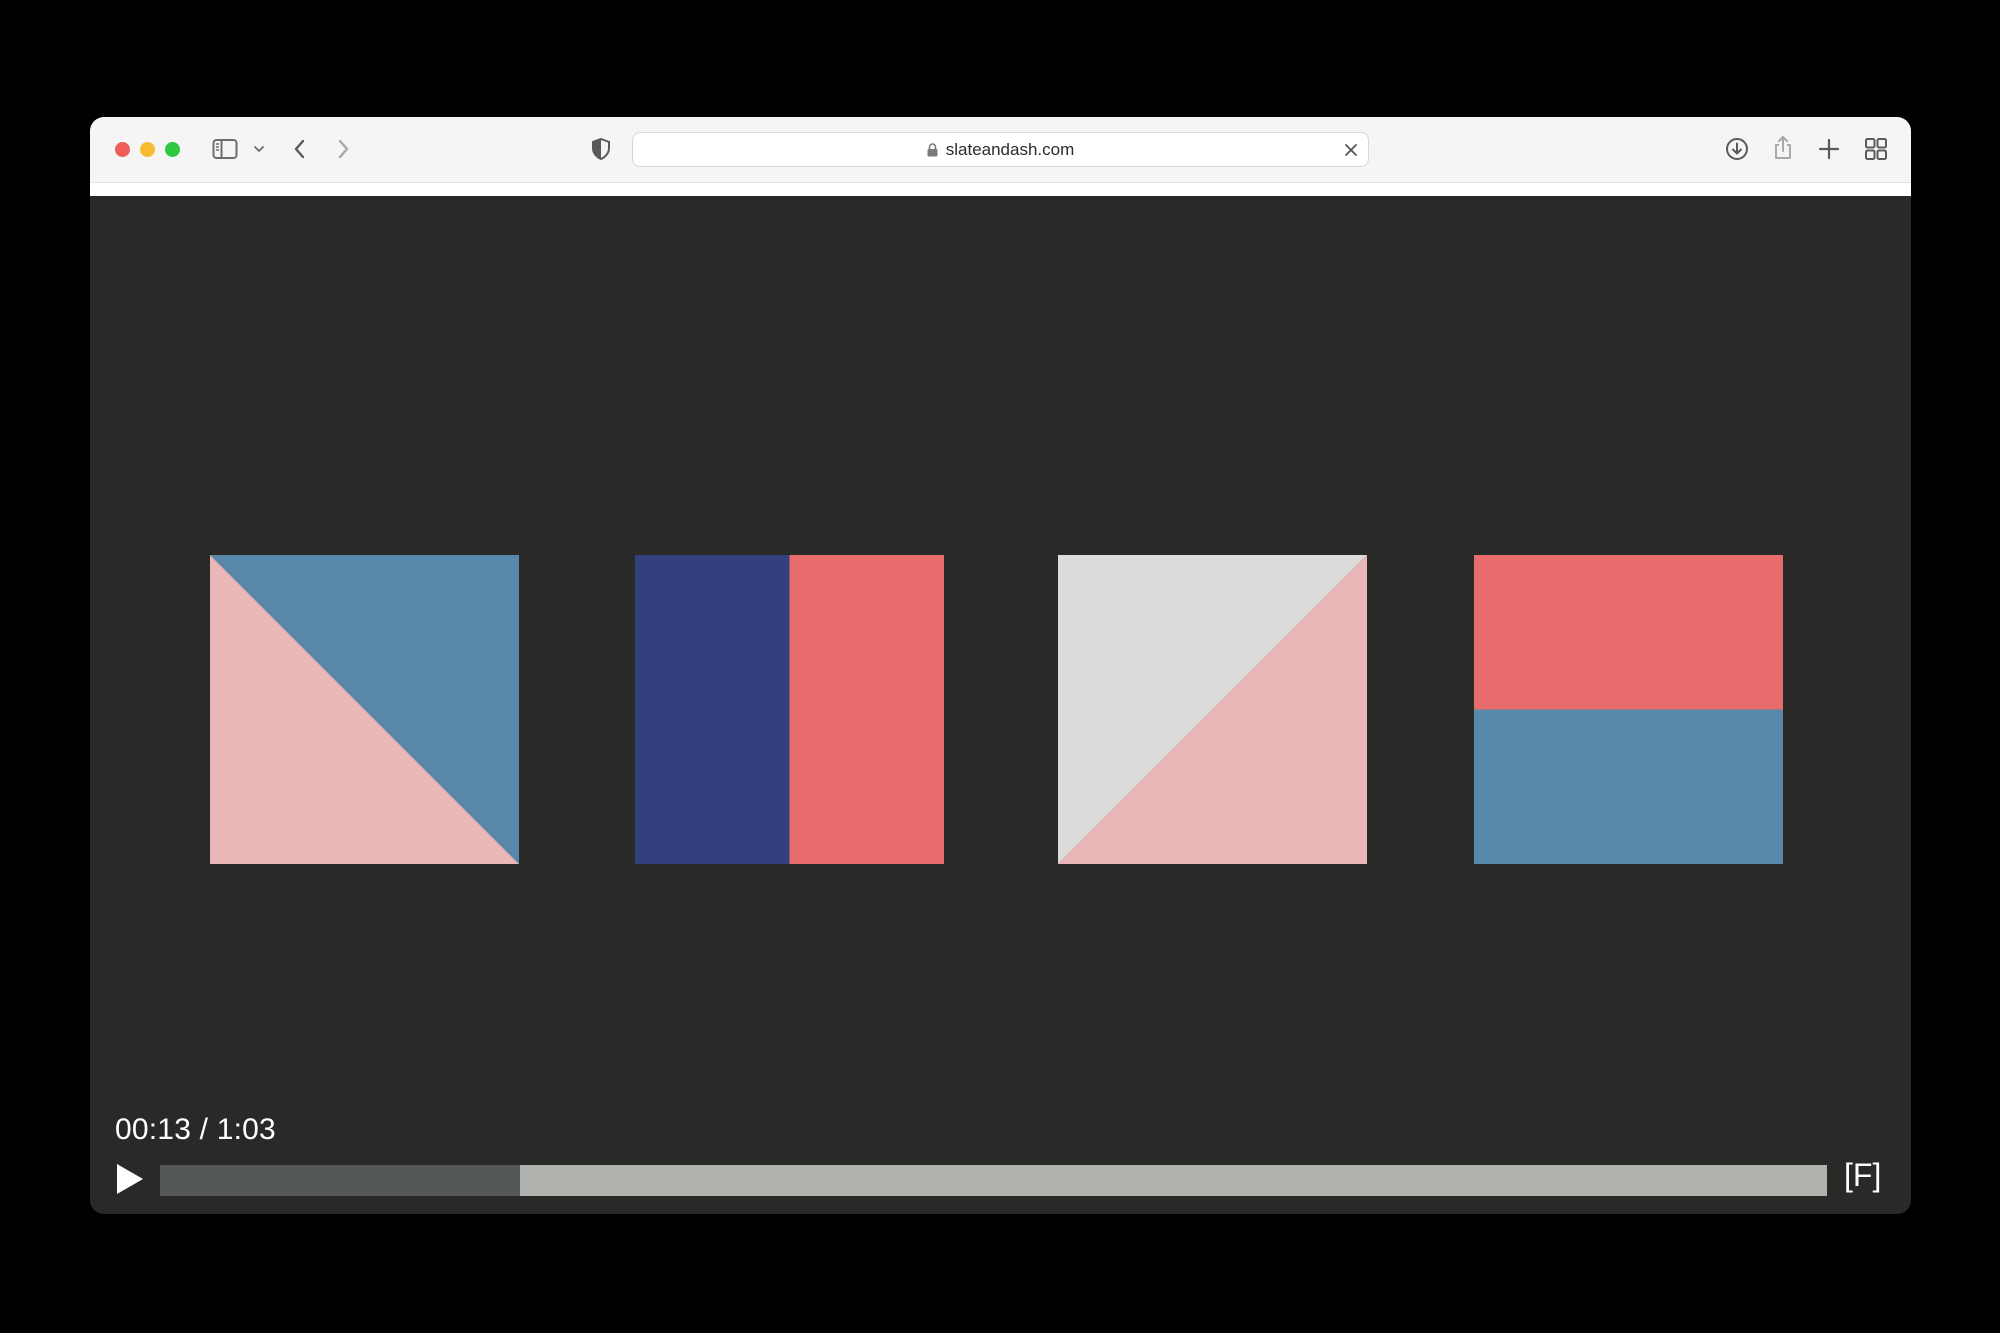 Image resolution: width=2000 pixels, height=1333 pixels. Describe the element at coordinates (601, 149) in the screenshot. I see `shield-icon` at that location.